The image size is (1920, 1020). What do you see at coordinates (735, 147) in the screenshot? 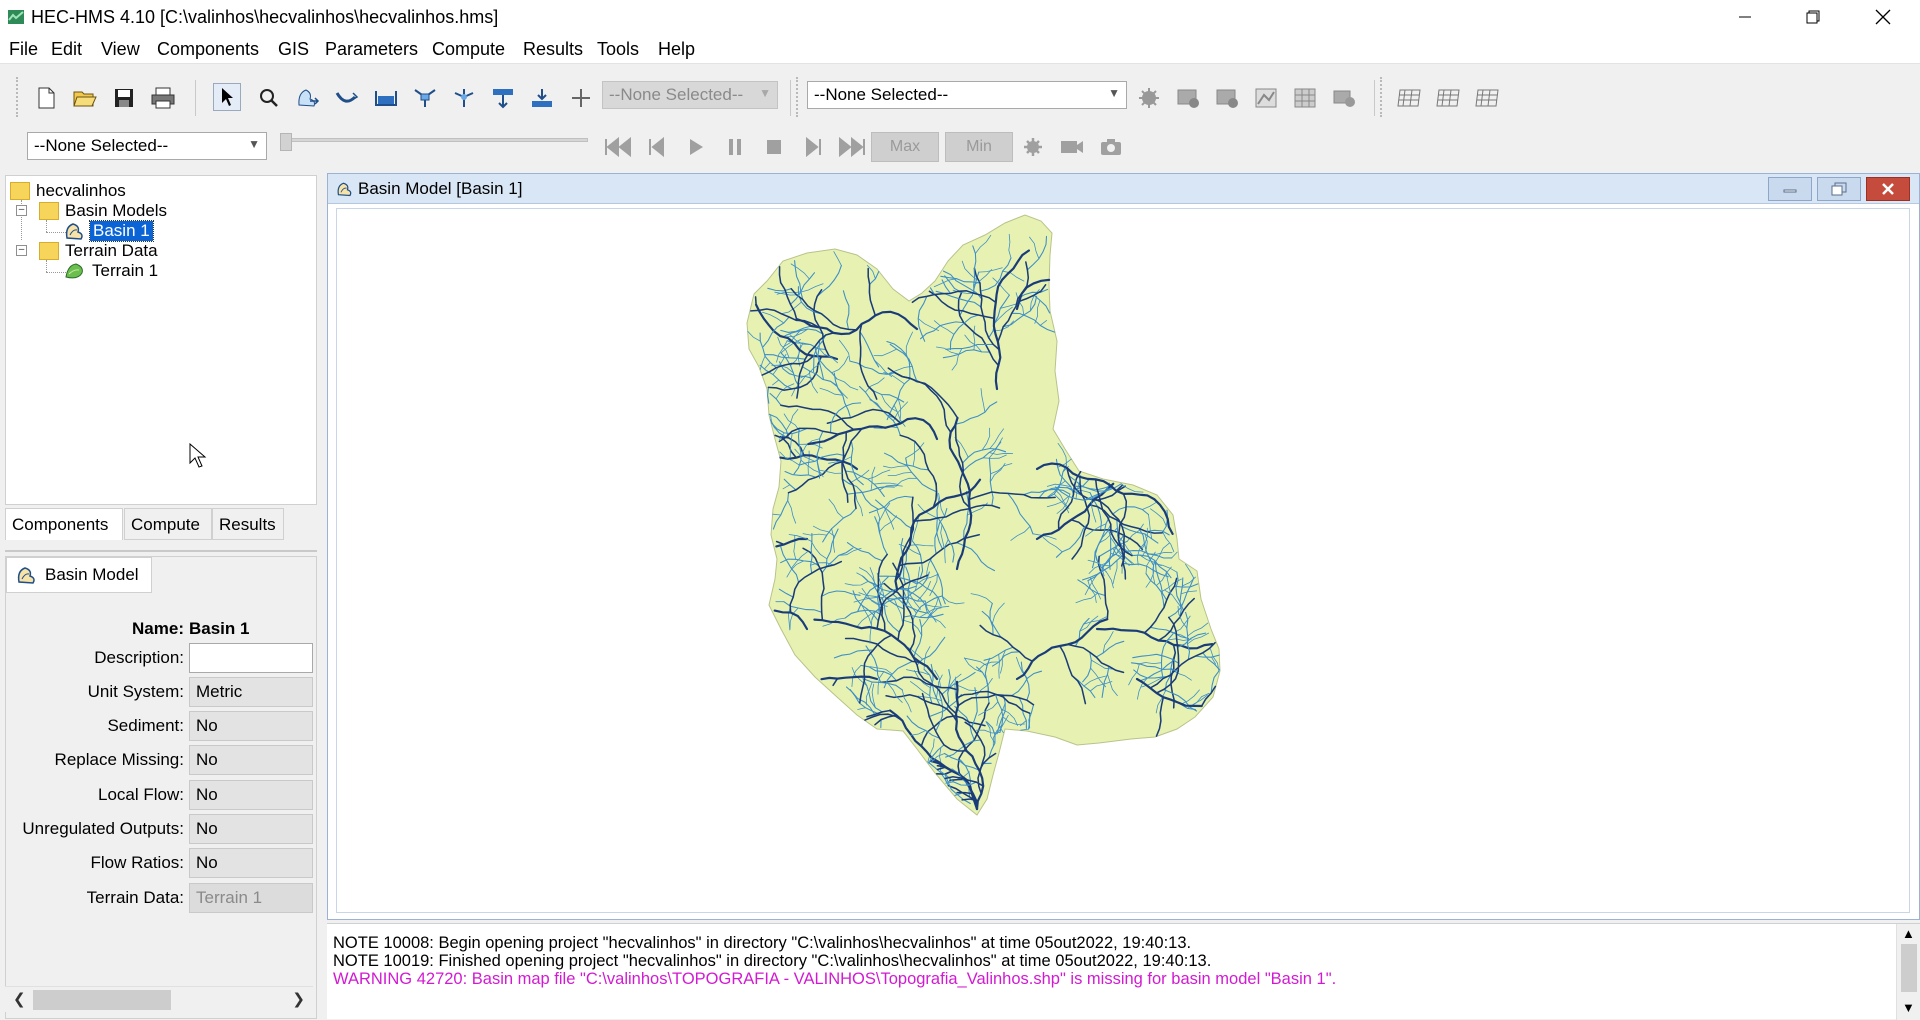
I see `pause-button` at bounding box center [735, 147].